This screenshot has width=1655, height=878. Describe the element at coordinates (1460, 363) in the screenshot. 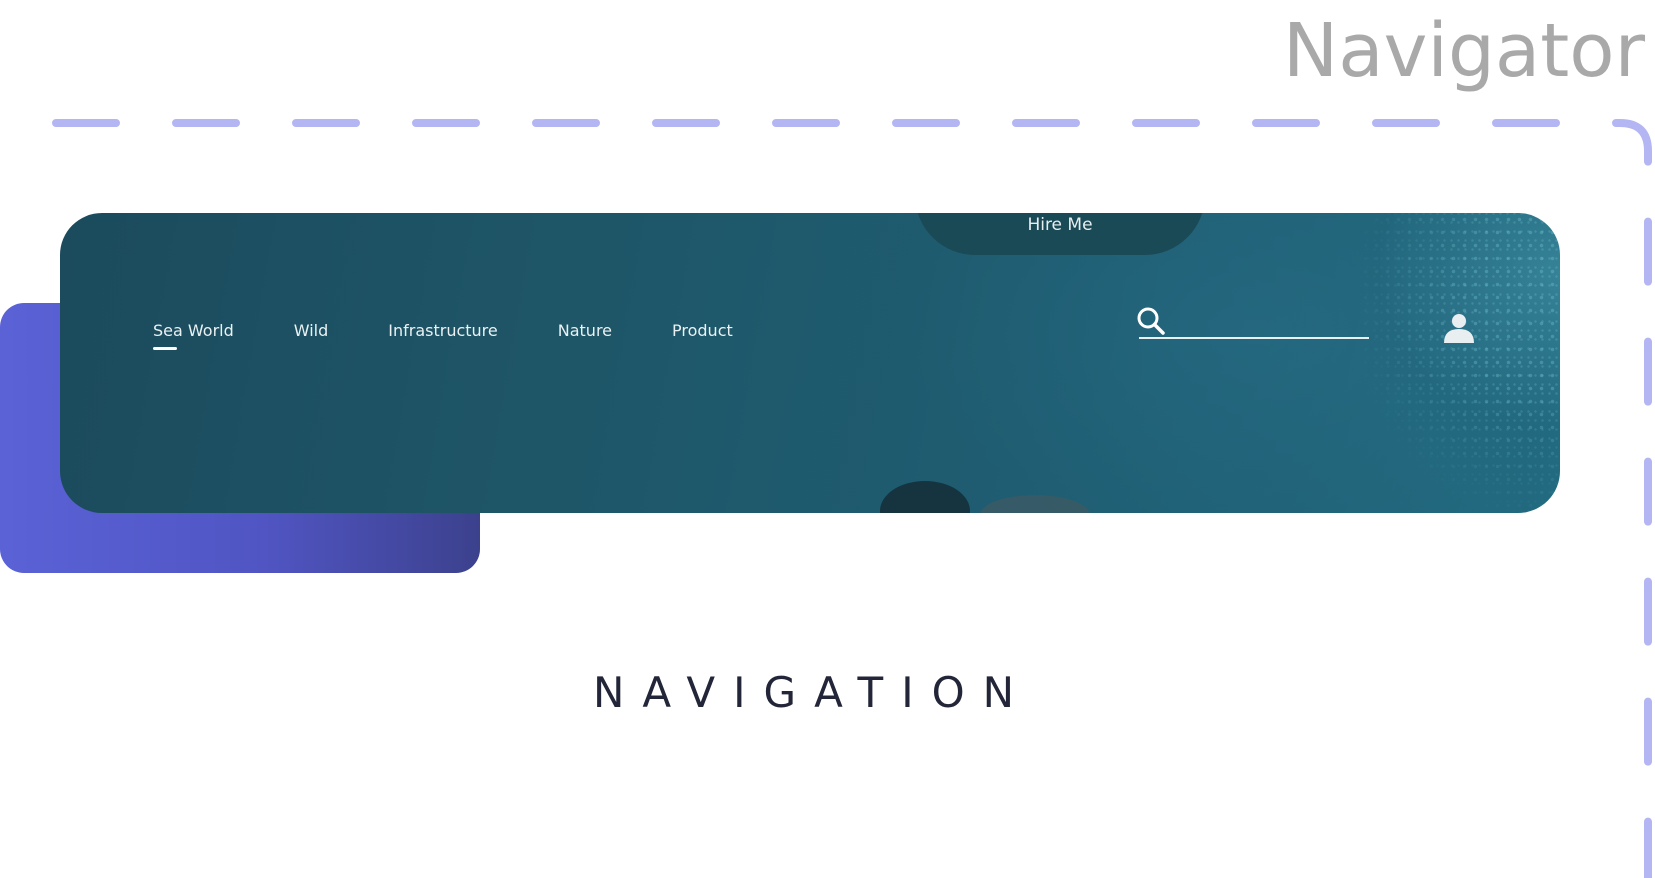

I see `water-texture` at that location.